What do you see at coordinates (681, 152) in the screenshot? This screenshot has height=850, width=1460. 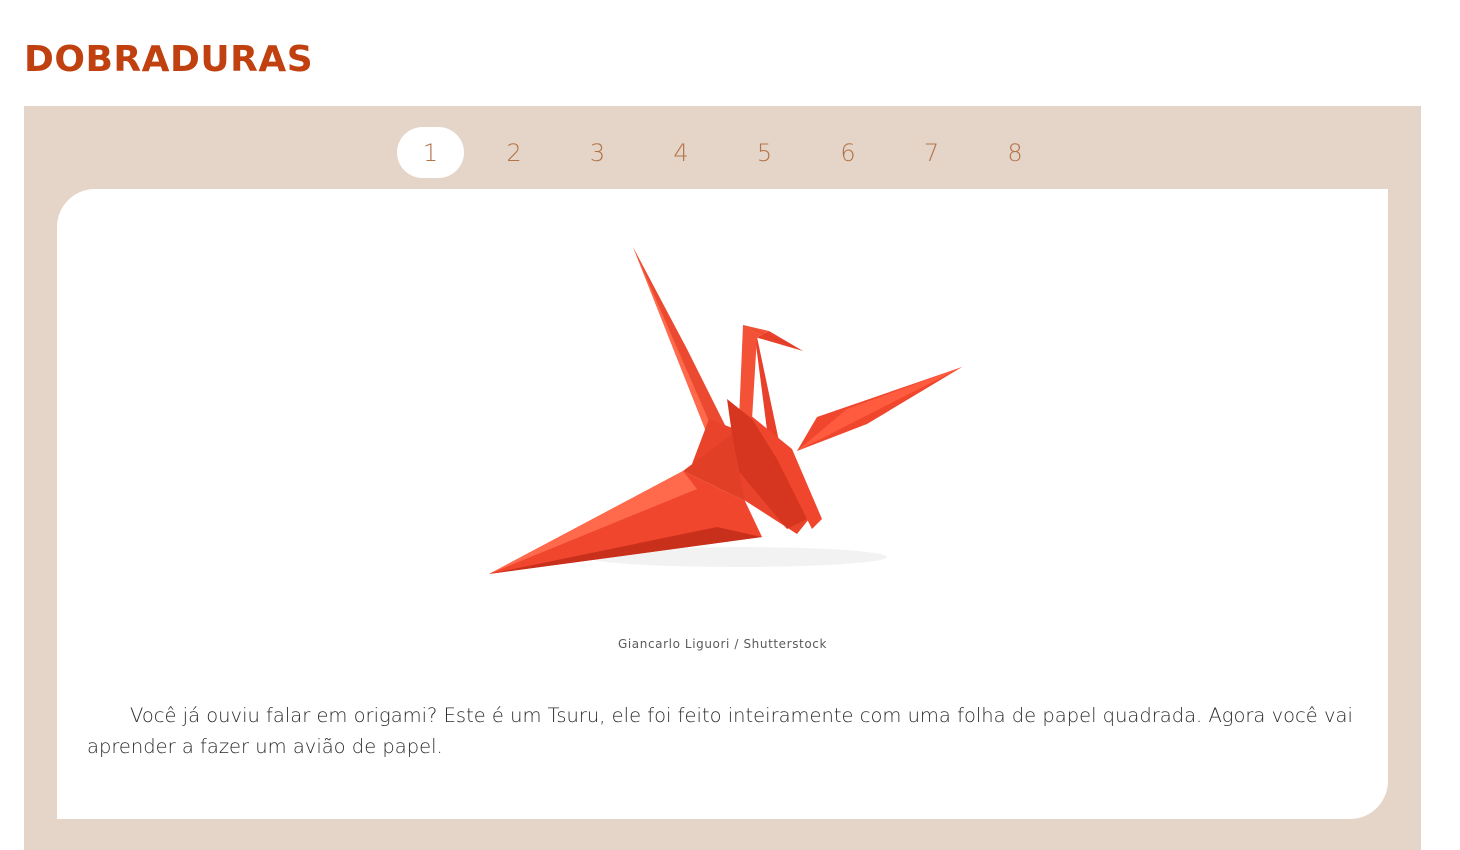 I see `page-tab-4: 4` at bounding box center [681, 152].